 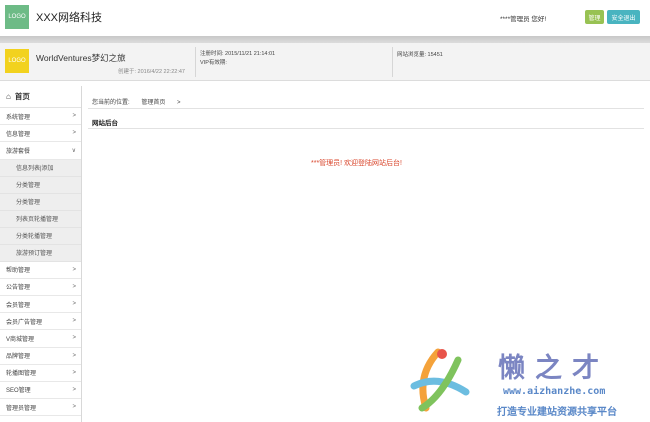 I want to click on sidebar-subitem: 旅游预订管理, so click(x=40, y=253).